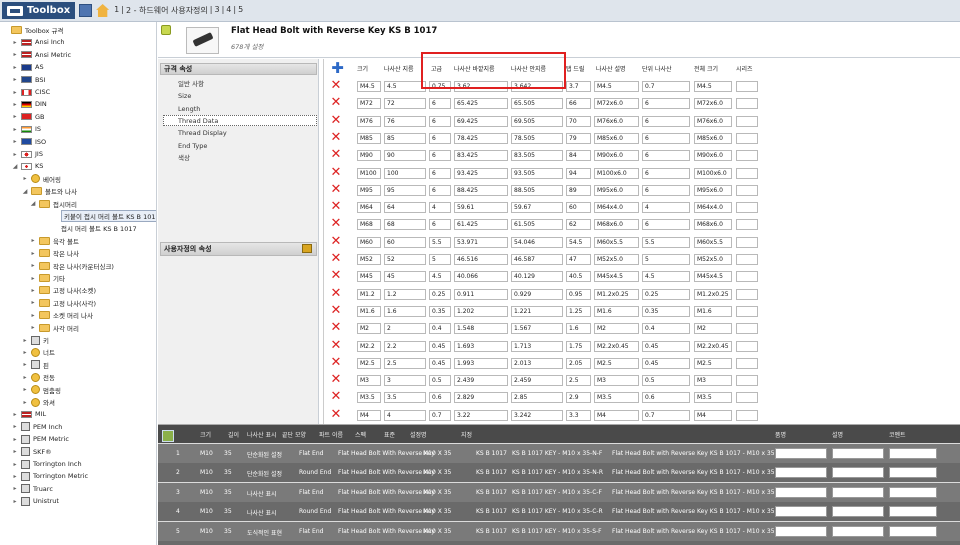 The height and width of the screenshot is (545, 960). What do you see at coordinates (389, 434) in the screenshot?
I see `config-column-header: 표준` at bounding box center [389, 434].